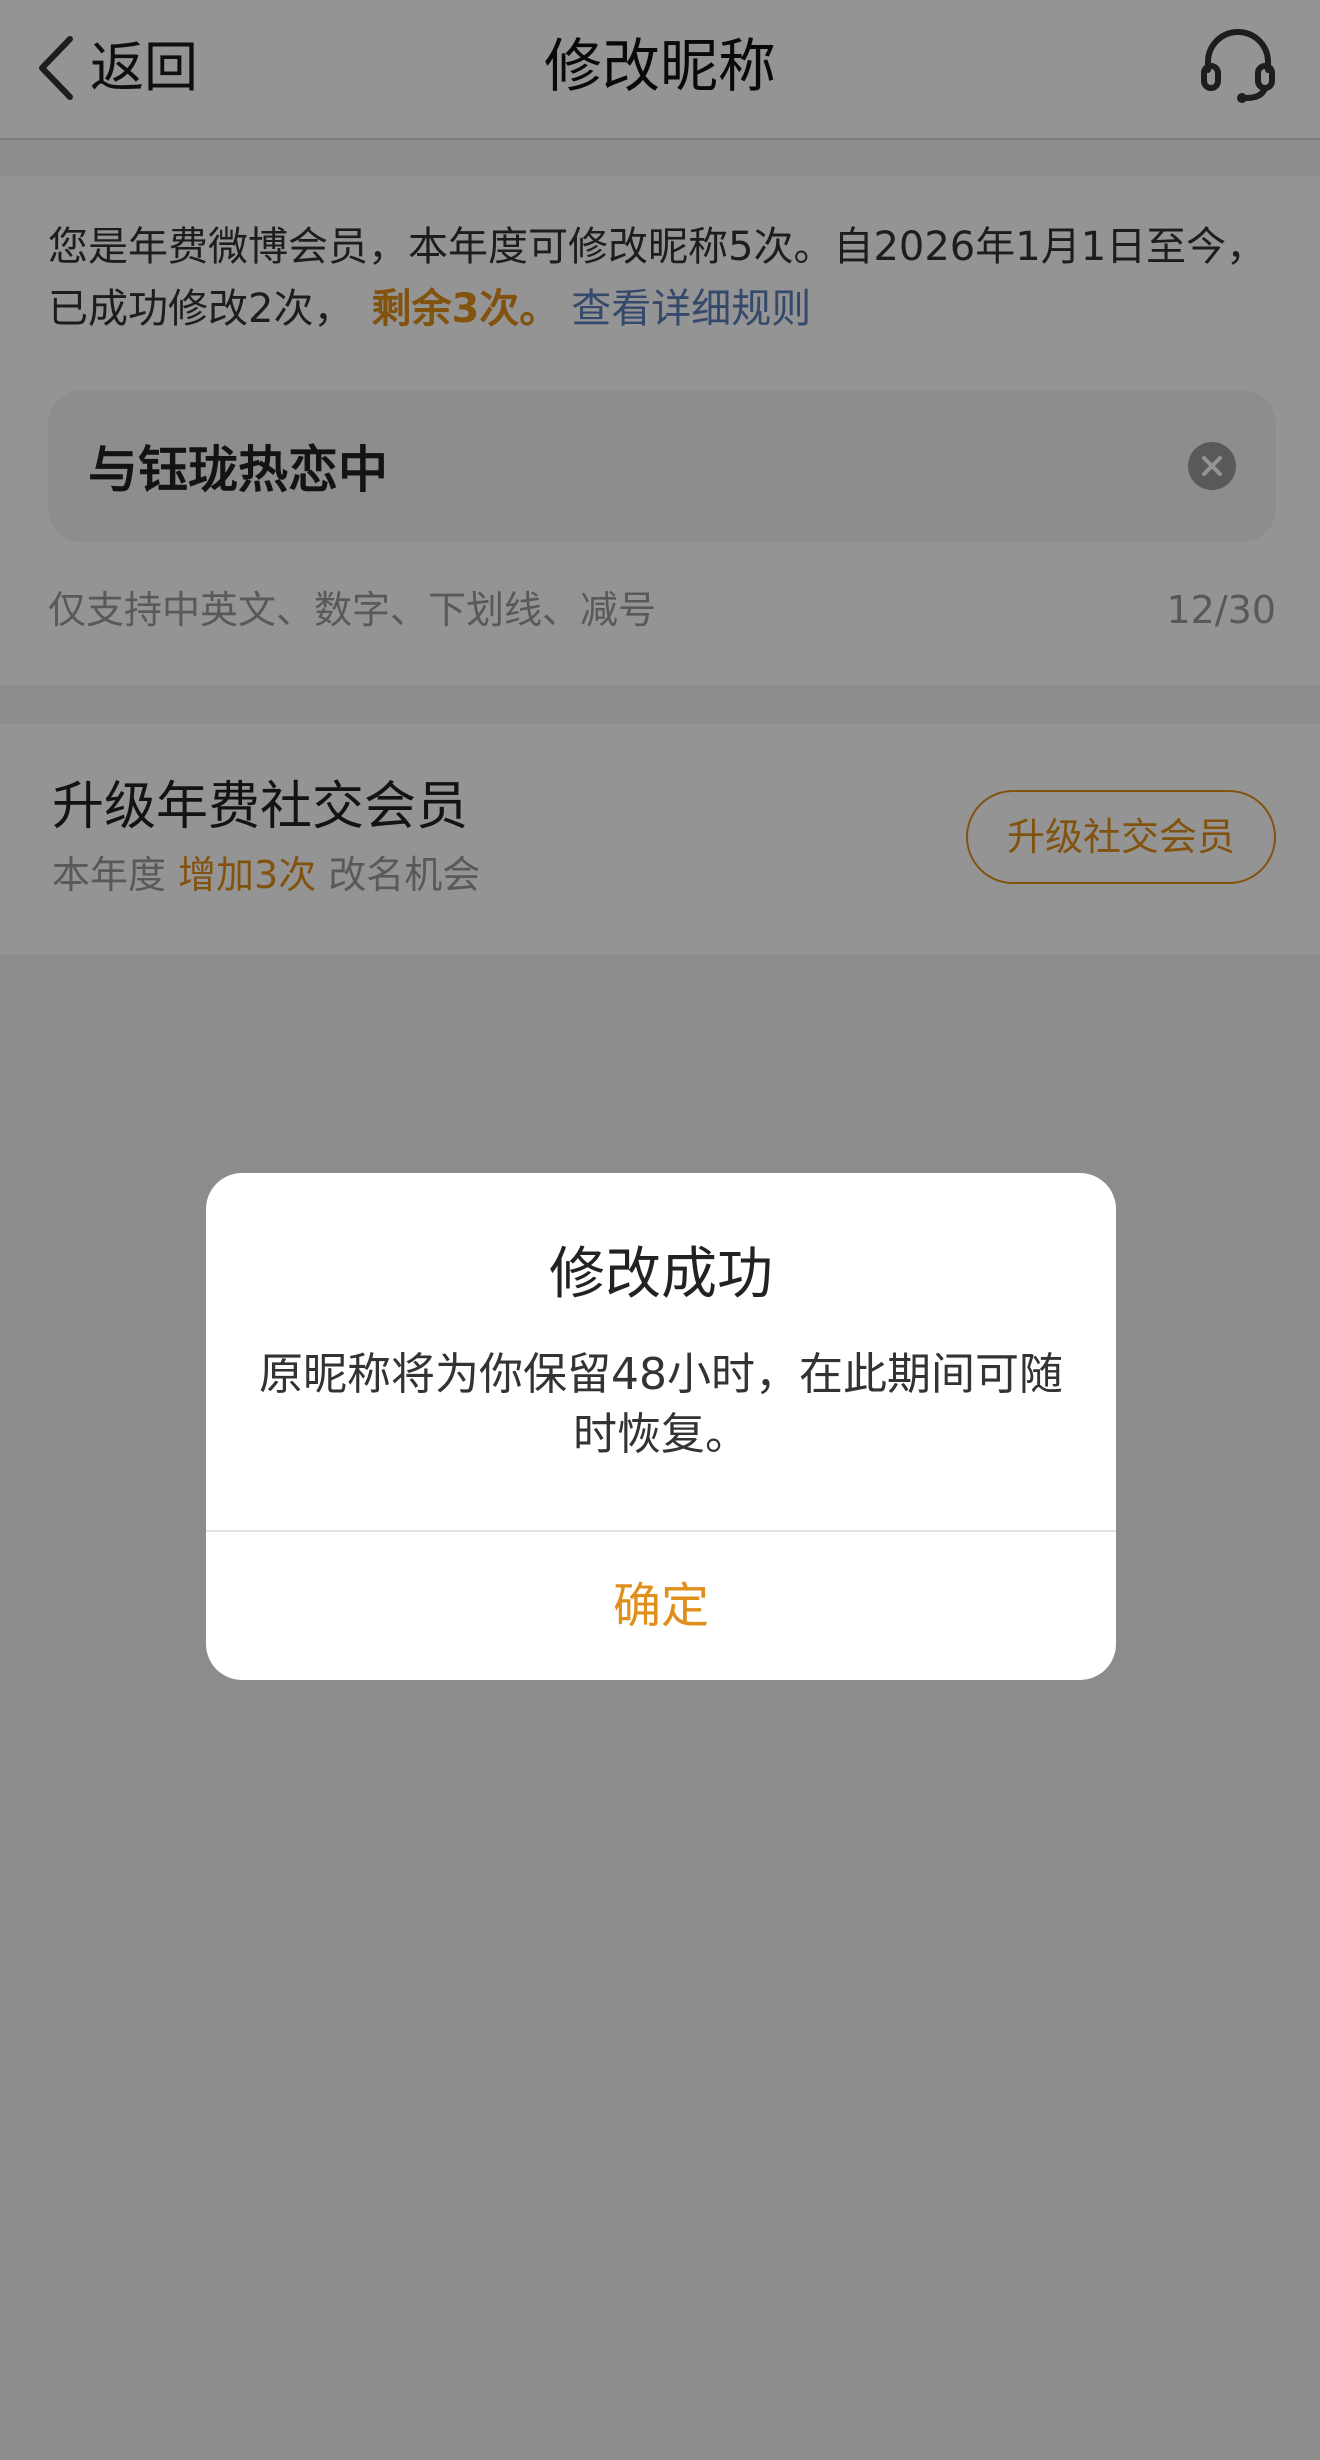  I want to click on dialog-message: 原昵称将为你保留48小时，在此期间可随时恢复。, so click(661, 1404).